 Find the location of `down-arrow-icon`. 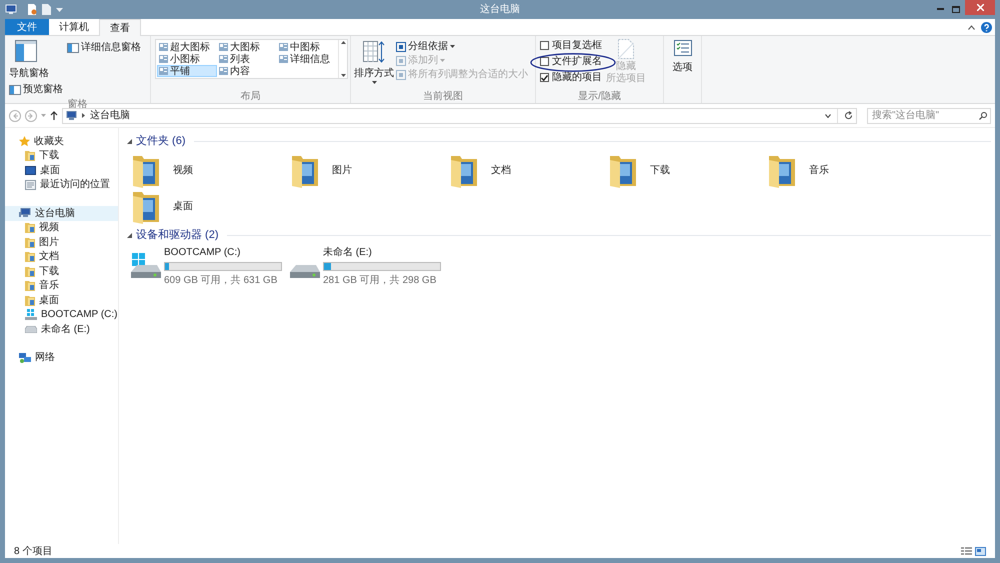

down-arrow-icon is located at coordinates (343, 75).